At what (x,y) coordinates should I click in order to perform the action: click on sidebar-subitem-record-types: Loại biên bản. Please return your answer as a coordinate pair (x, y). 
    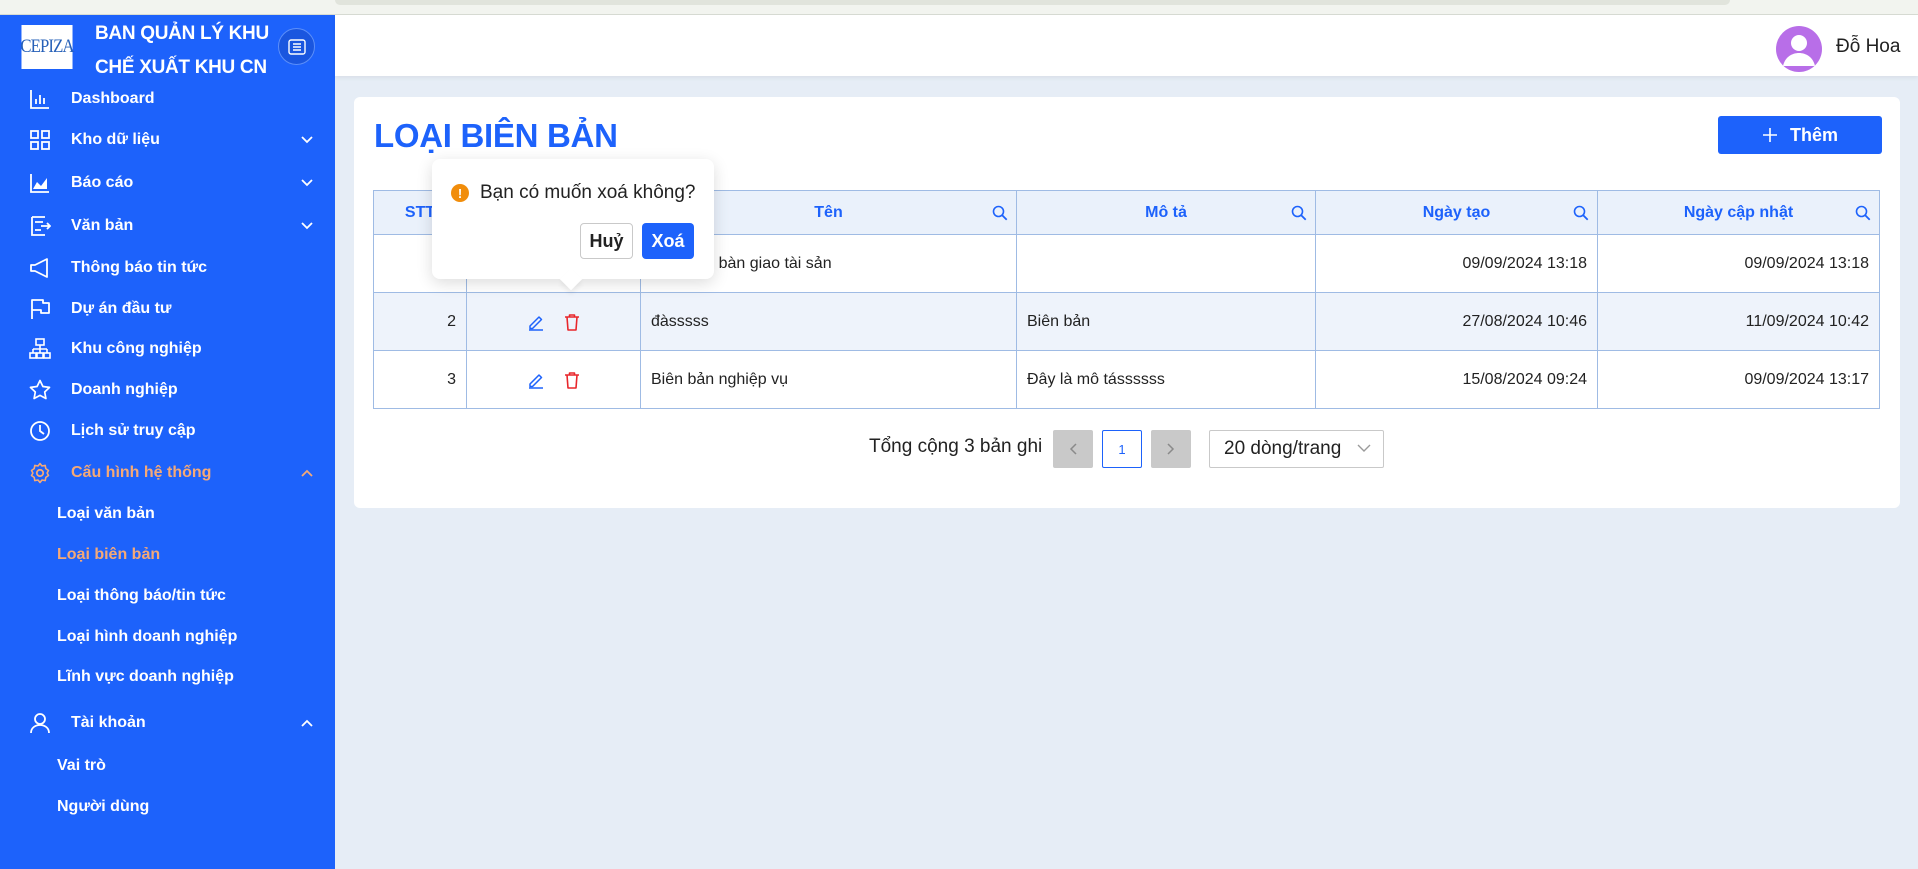
    Looking at the image, I should click on (167, 555).